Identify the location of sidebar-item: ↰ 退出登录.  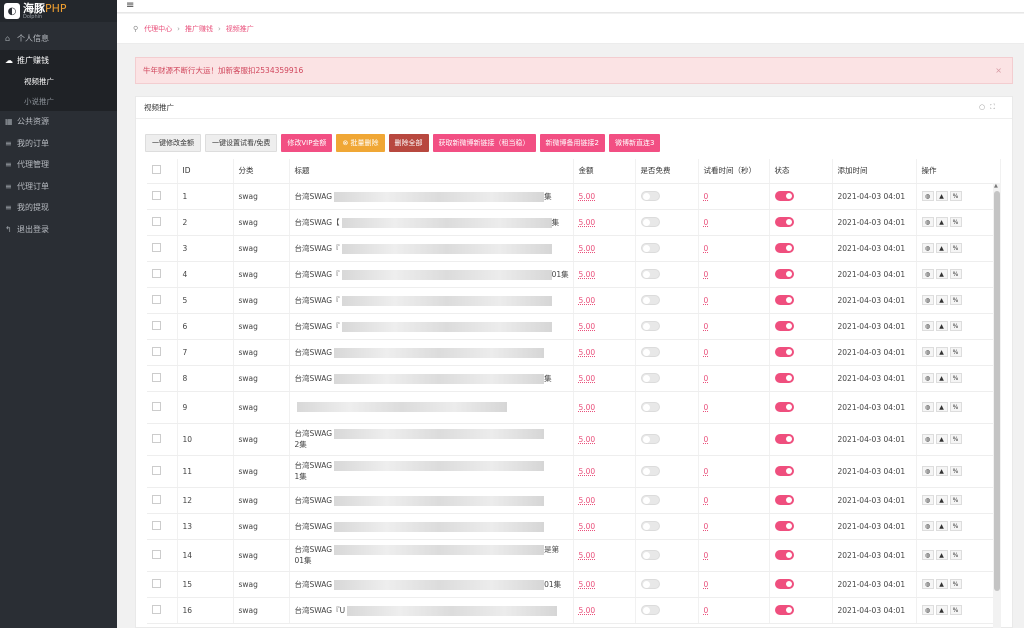
(58, 230).